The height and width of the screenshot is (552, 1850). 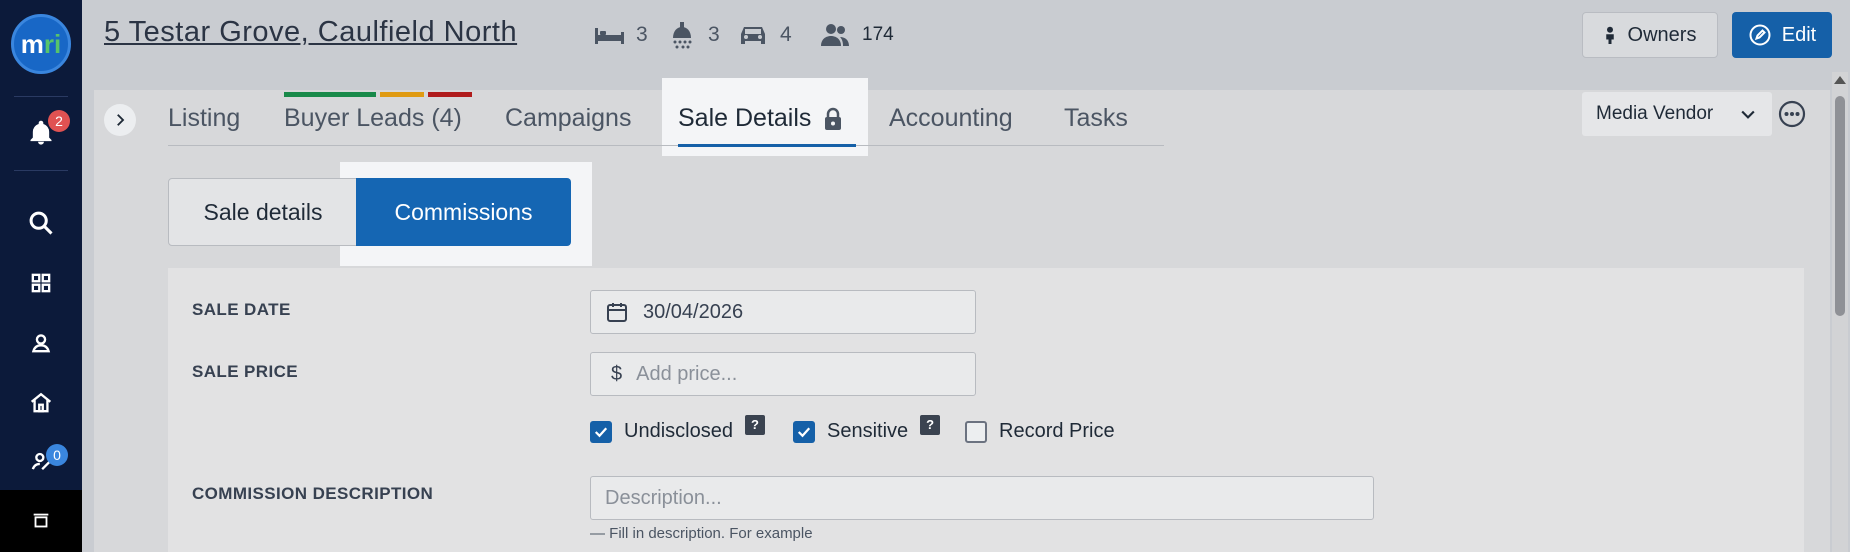 I want to click on notifications-count-badge: 2, so click(x=59, y=121).